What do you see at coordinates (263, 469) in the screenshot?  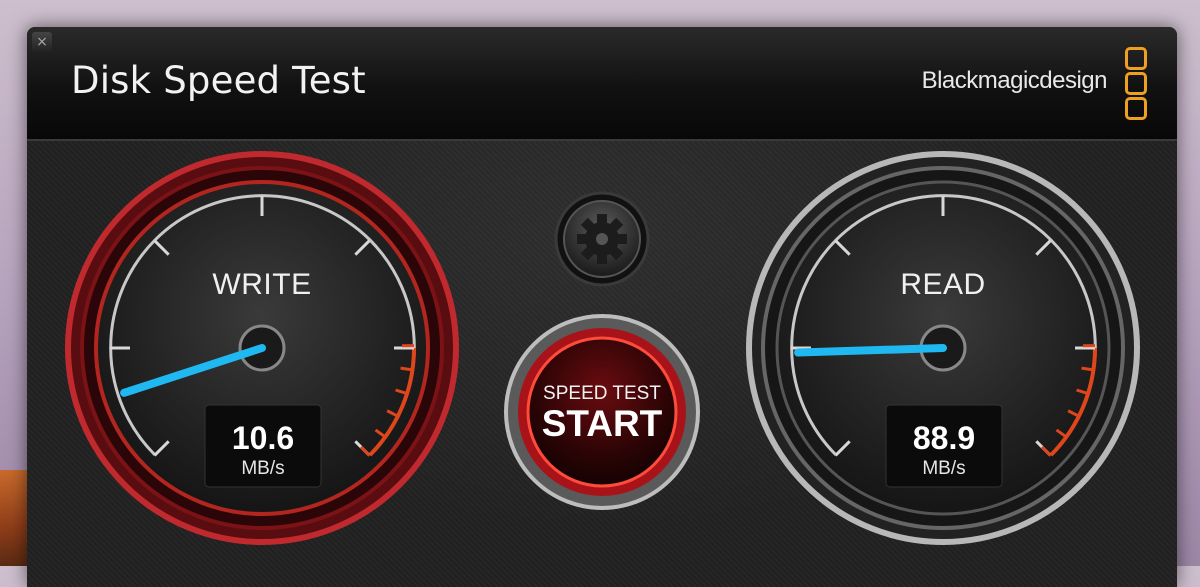 I see `write-speed-unit: MB/s` at bounding box center [263, 469].